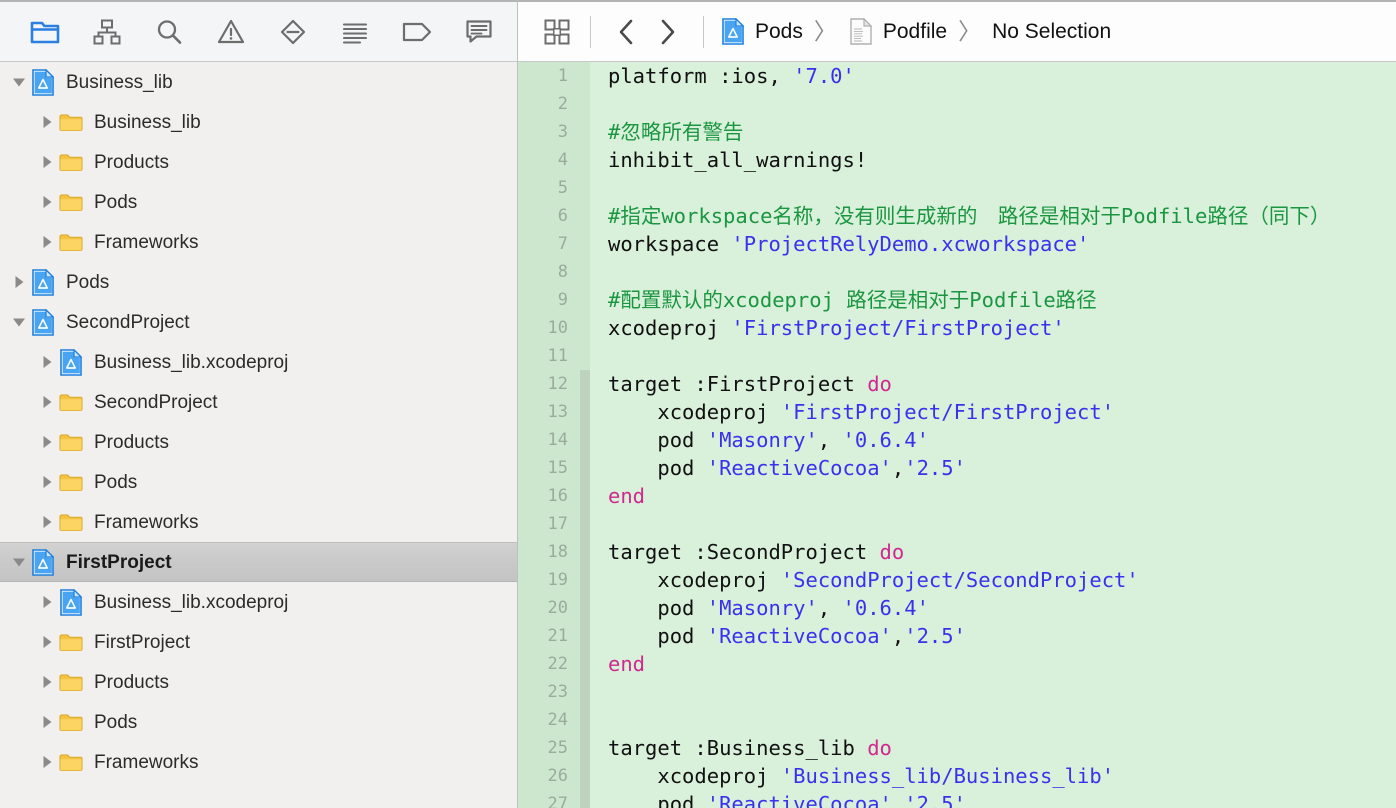 The width and height of the screenshot is (1396, 808). What do you see at coordinates (557, 801) in the screenshot?
I see `line-number: 27` at bounding box center [557, 801].